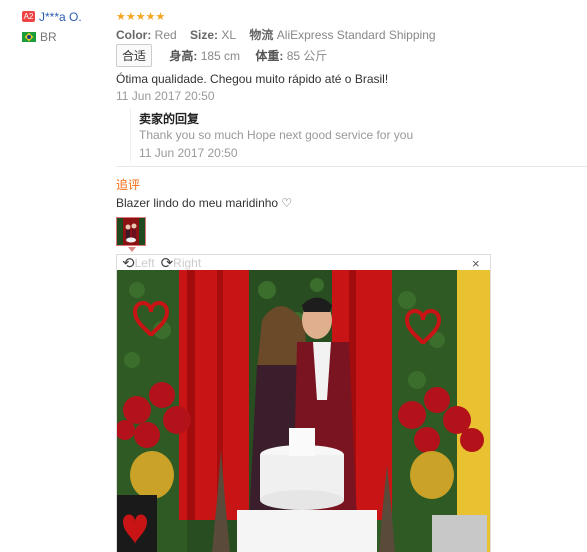  I want to click on level-badge: A2, so click(28, 17).